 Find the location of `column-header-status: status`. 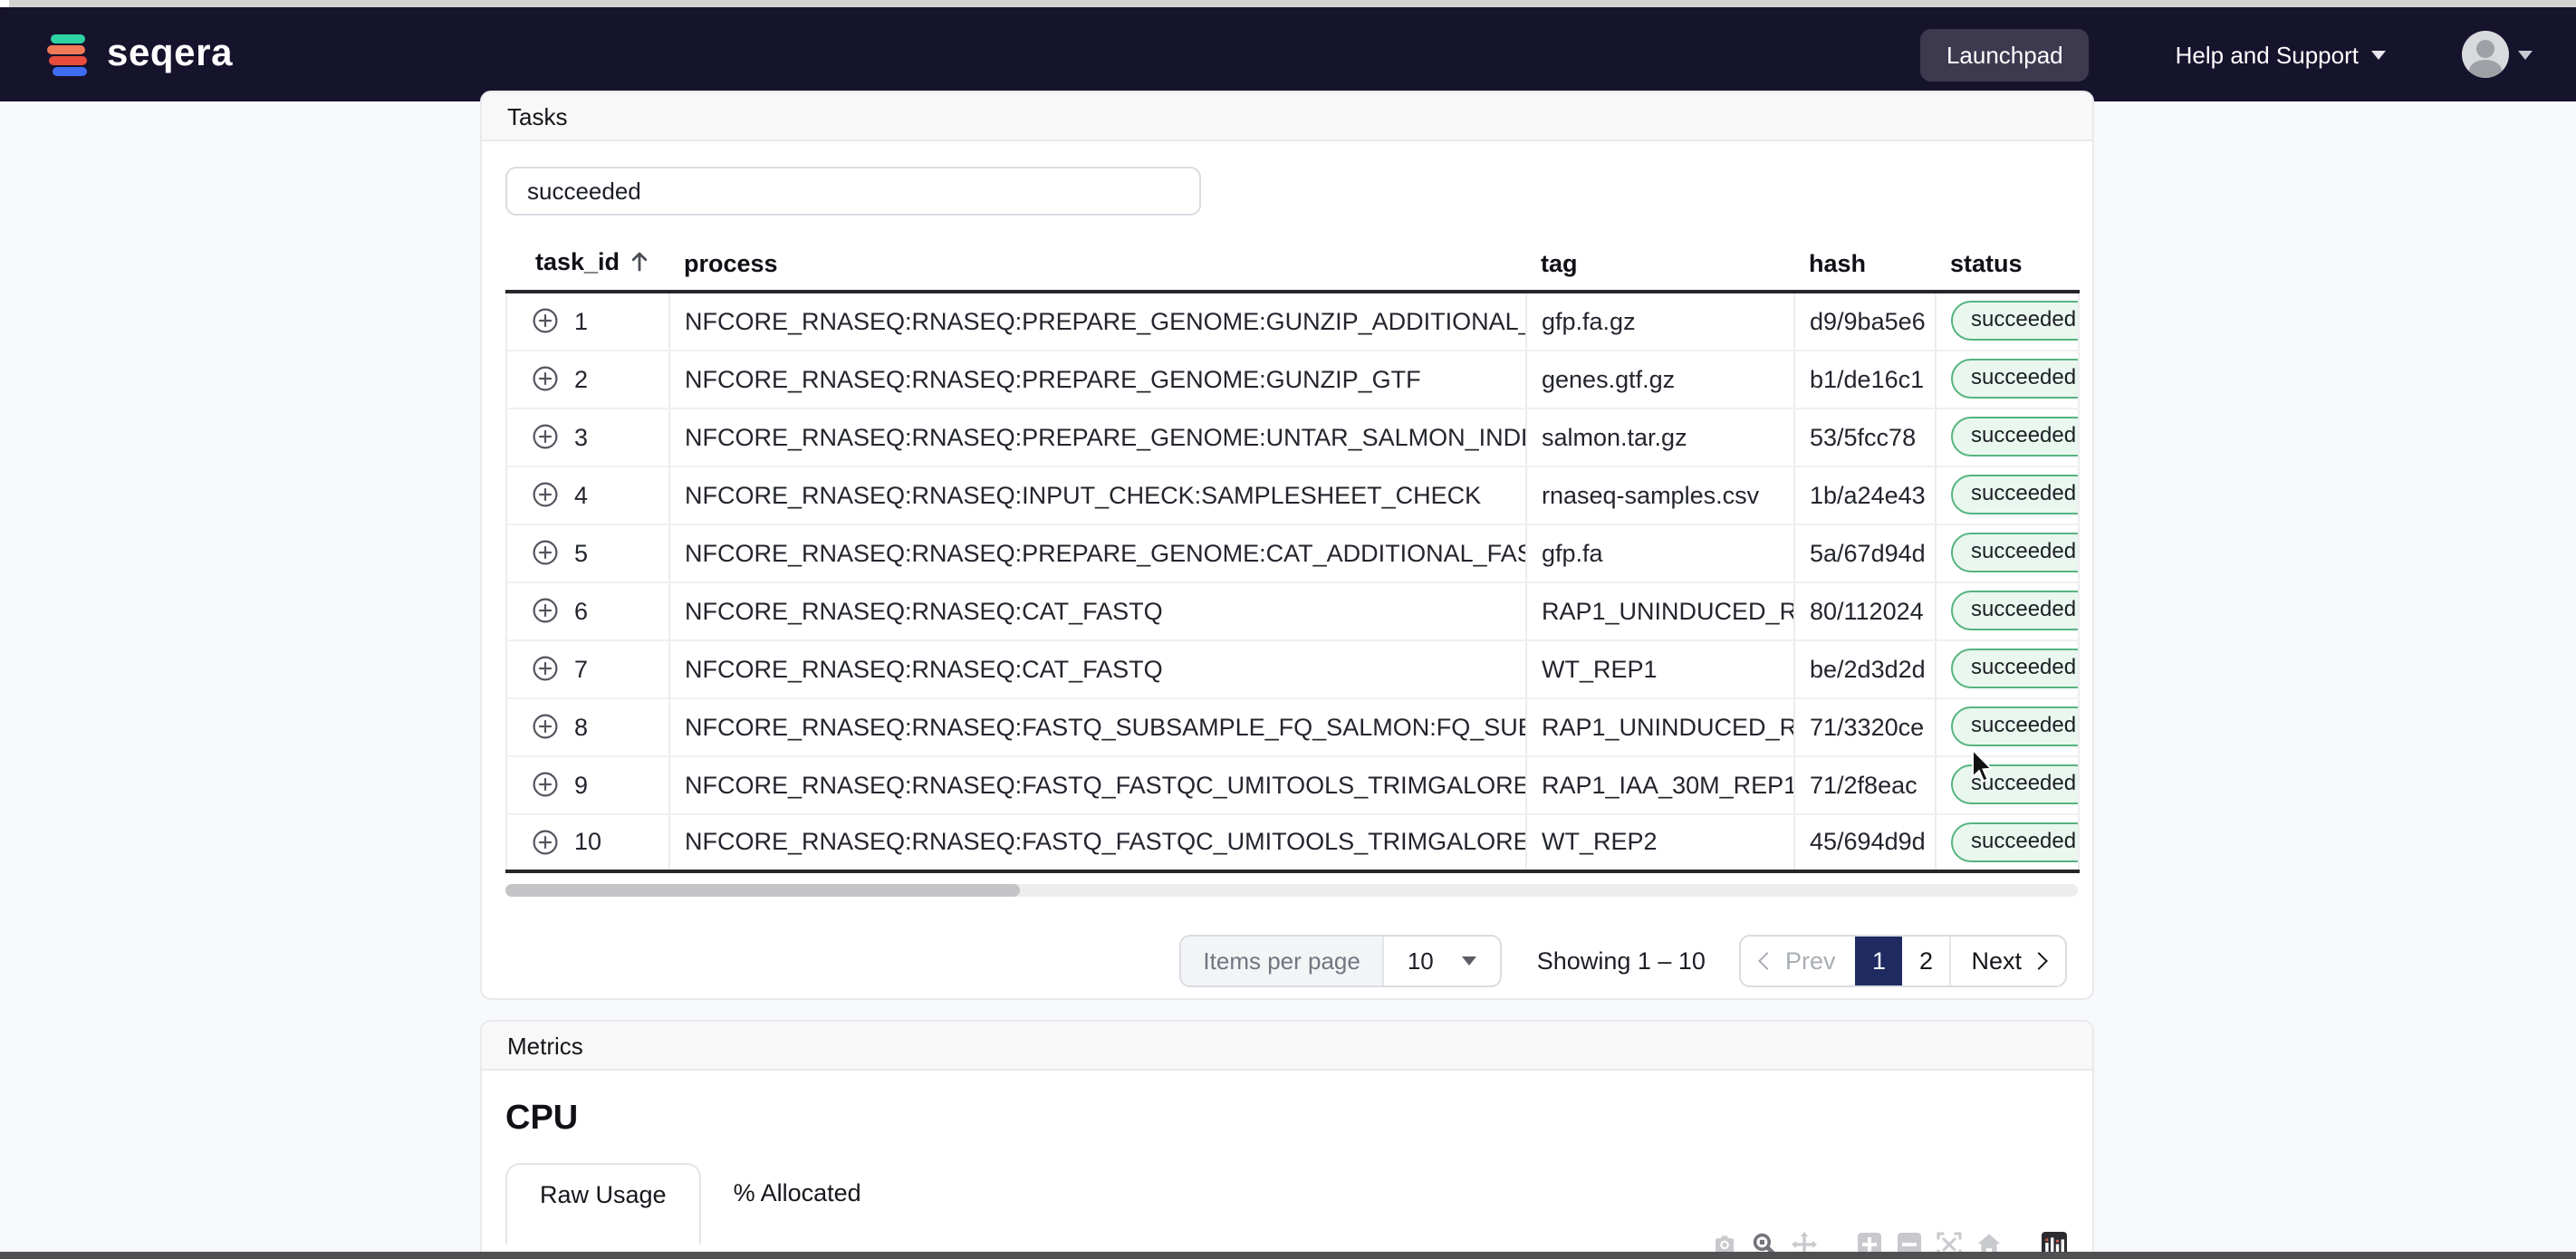

column-header-status: status is located at coordinates (2007, 264).